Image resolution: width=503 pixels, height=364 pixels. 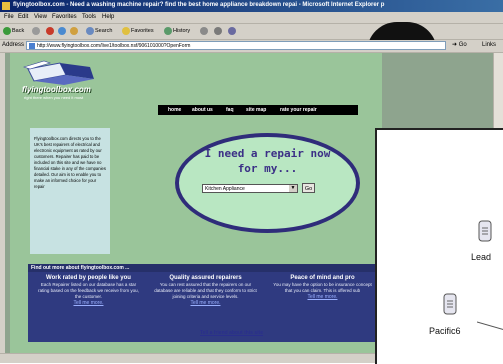 What do you see at coordinates (168, 30) in the screenshot?
I see `history-icon` at bounding box center [168, 30].